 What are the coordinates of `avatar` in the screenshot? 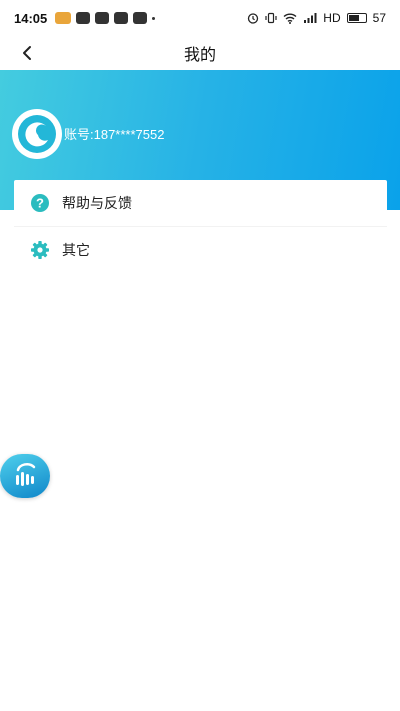 It's located at (37, 134).